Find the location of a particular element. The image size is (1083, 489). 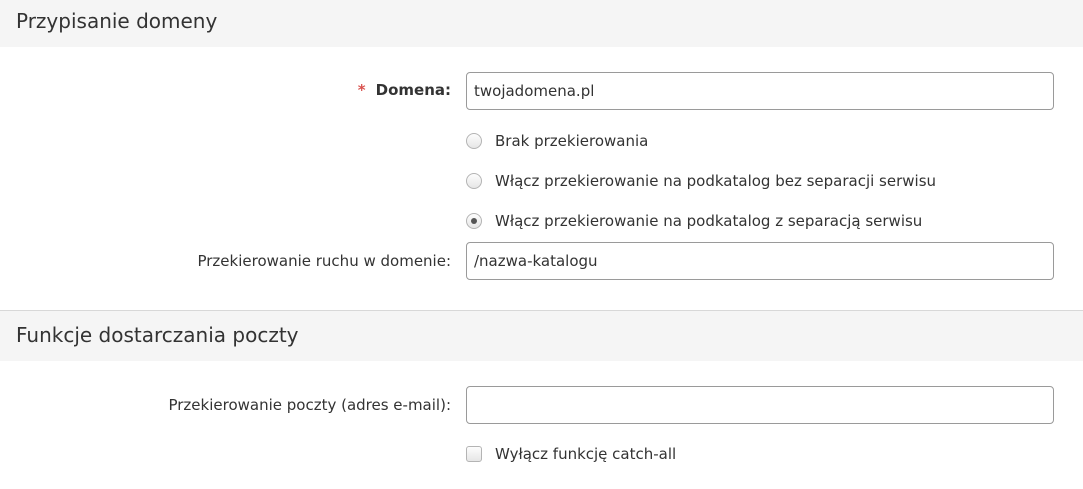

section-header-mail-delivery: Funkcje dostarczania poczty is located at coordinates (541, 335).